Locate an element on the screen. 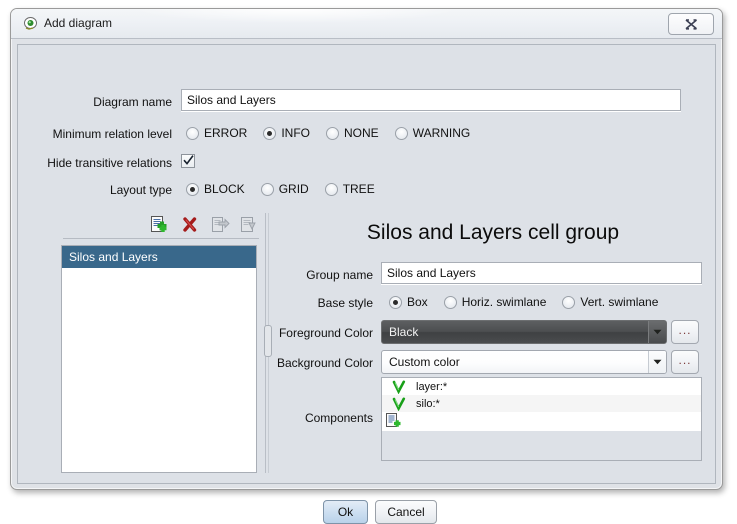 The height and width of the screenshot is (524, 737). component-name: layer:* is located at coordinates (432, 386).